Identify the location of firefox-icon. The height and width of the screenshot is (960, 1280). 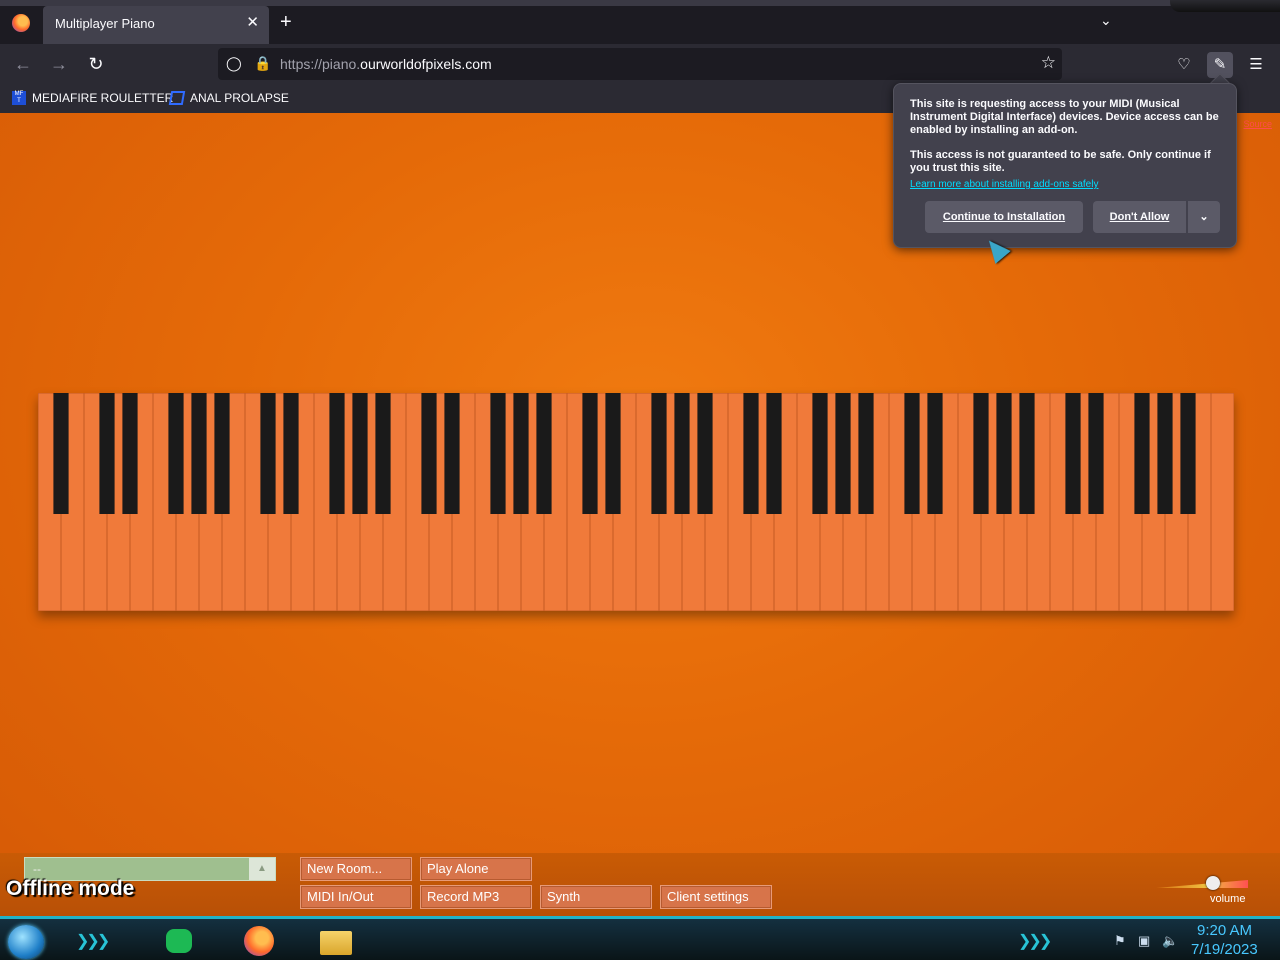
(21, 23).